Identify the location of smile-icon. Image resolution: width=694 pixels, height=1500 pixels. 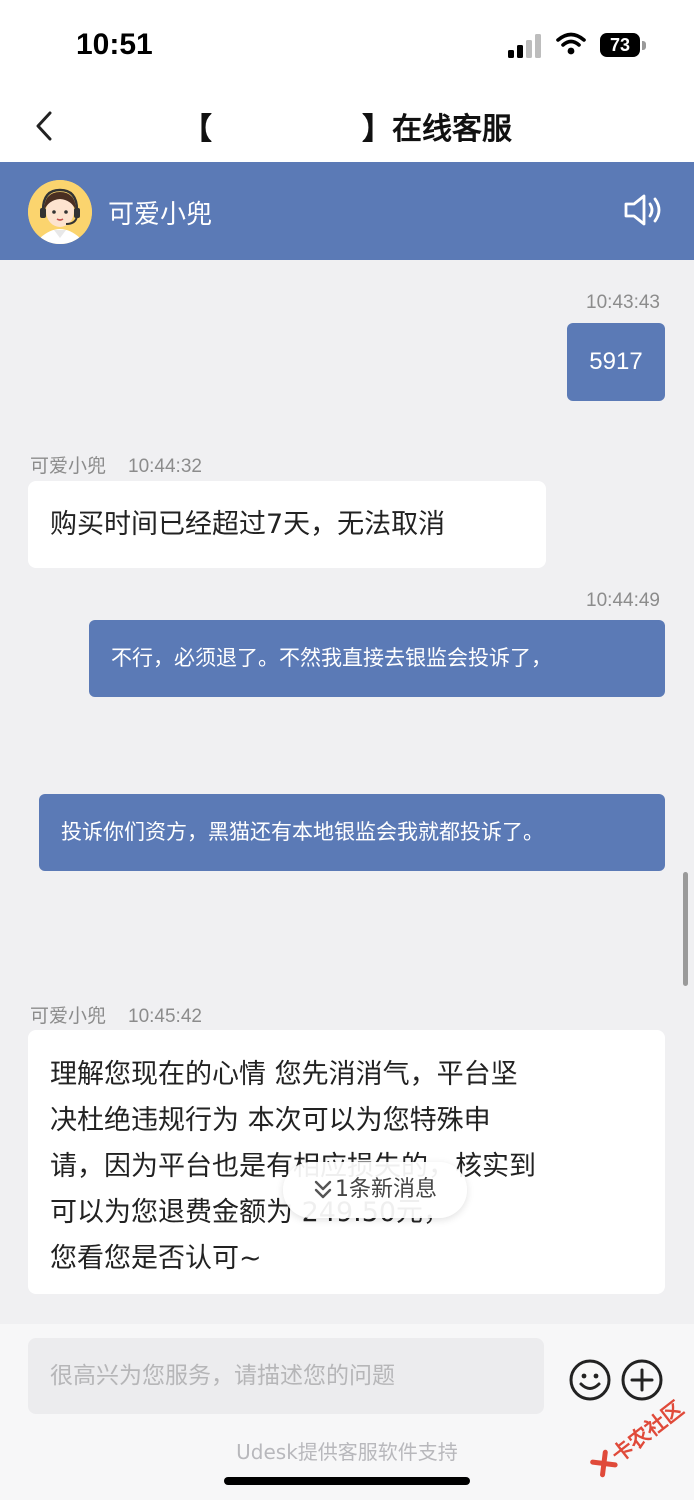
(590, 1380).